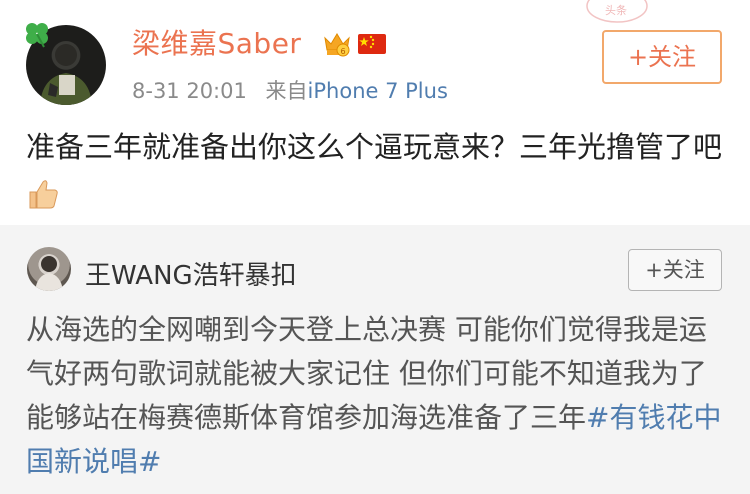 The width and height of the screenshot is (750, 494). Describe the element at coordinates (662, 57) in the screenshot. I see `follow-button: +关注` at that location.